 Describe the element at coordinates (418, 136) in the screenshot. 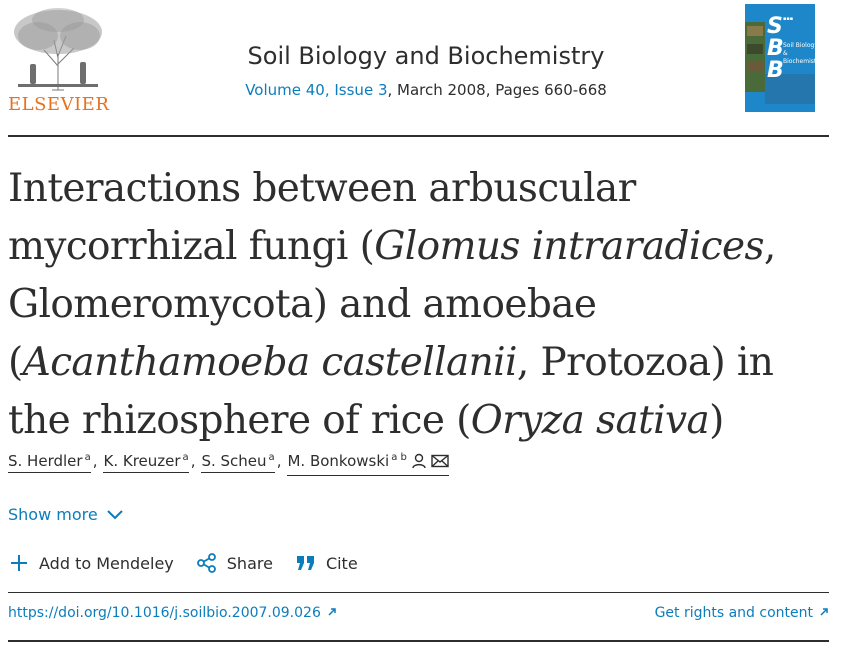

I see `header-divider` at that location.